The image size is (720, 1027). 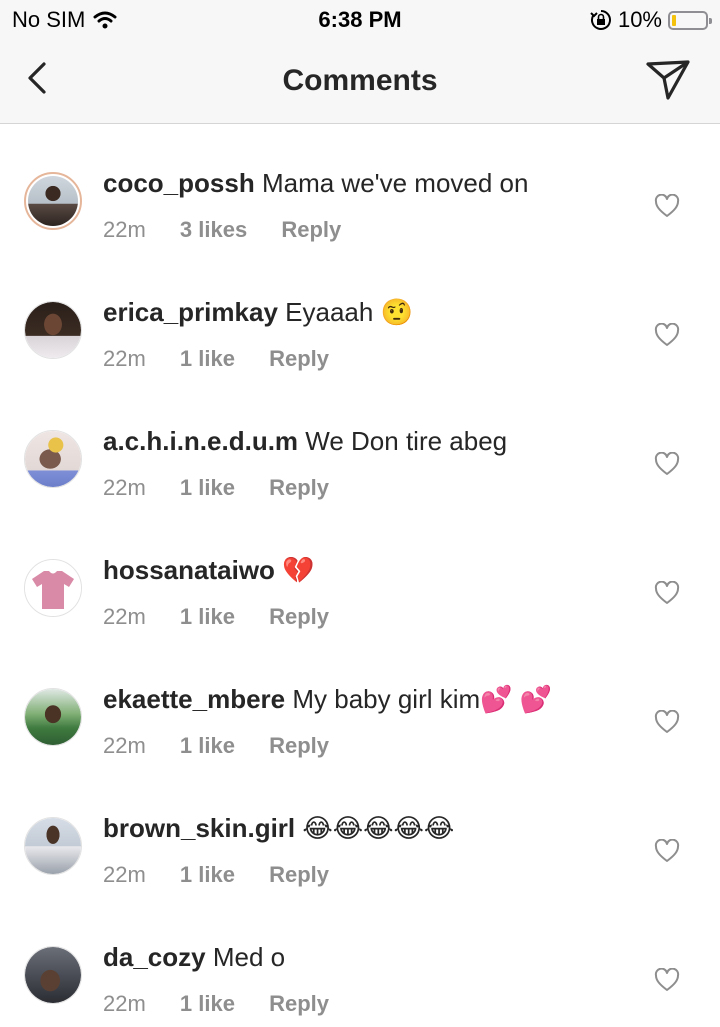 I want to click on rotation-lock-icon, so click(x=600, y=20).